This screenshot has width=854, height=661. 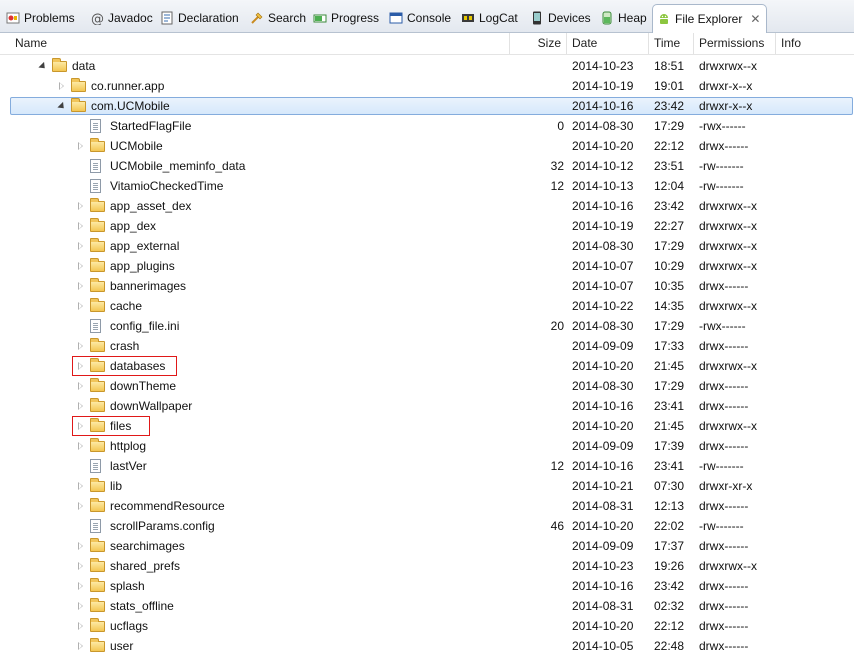 I want to click on tab-declaration: Declaration, so click(x=199, y=18).